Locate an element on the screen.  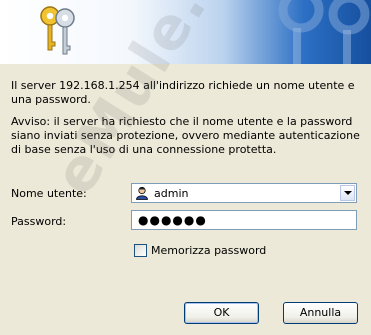
username-value: admin is located at coordinates (171, 193).